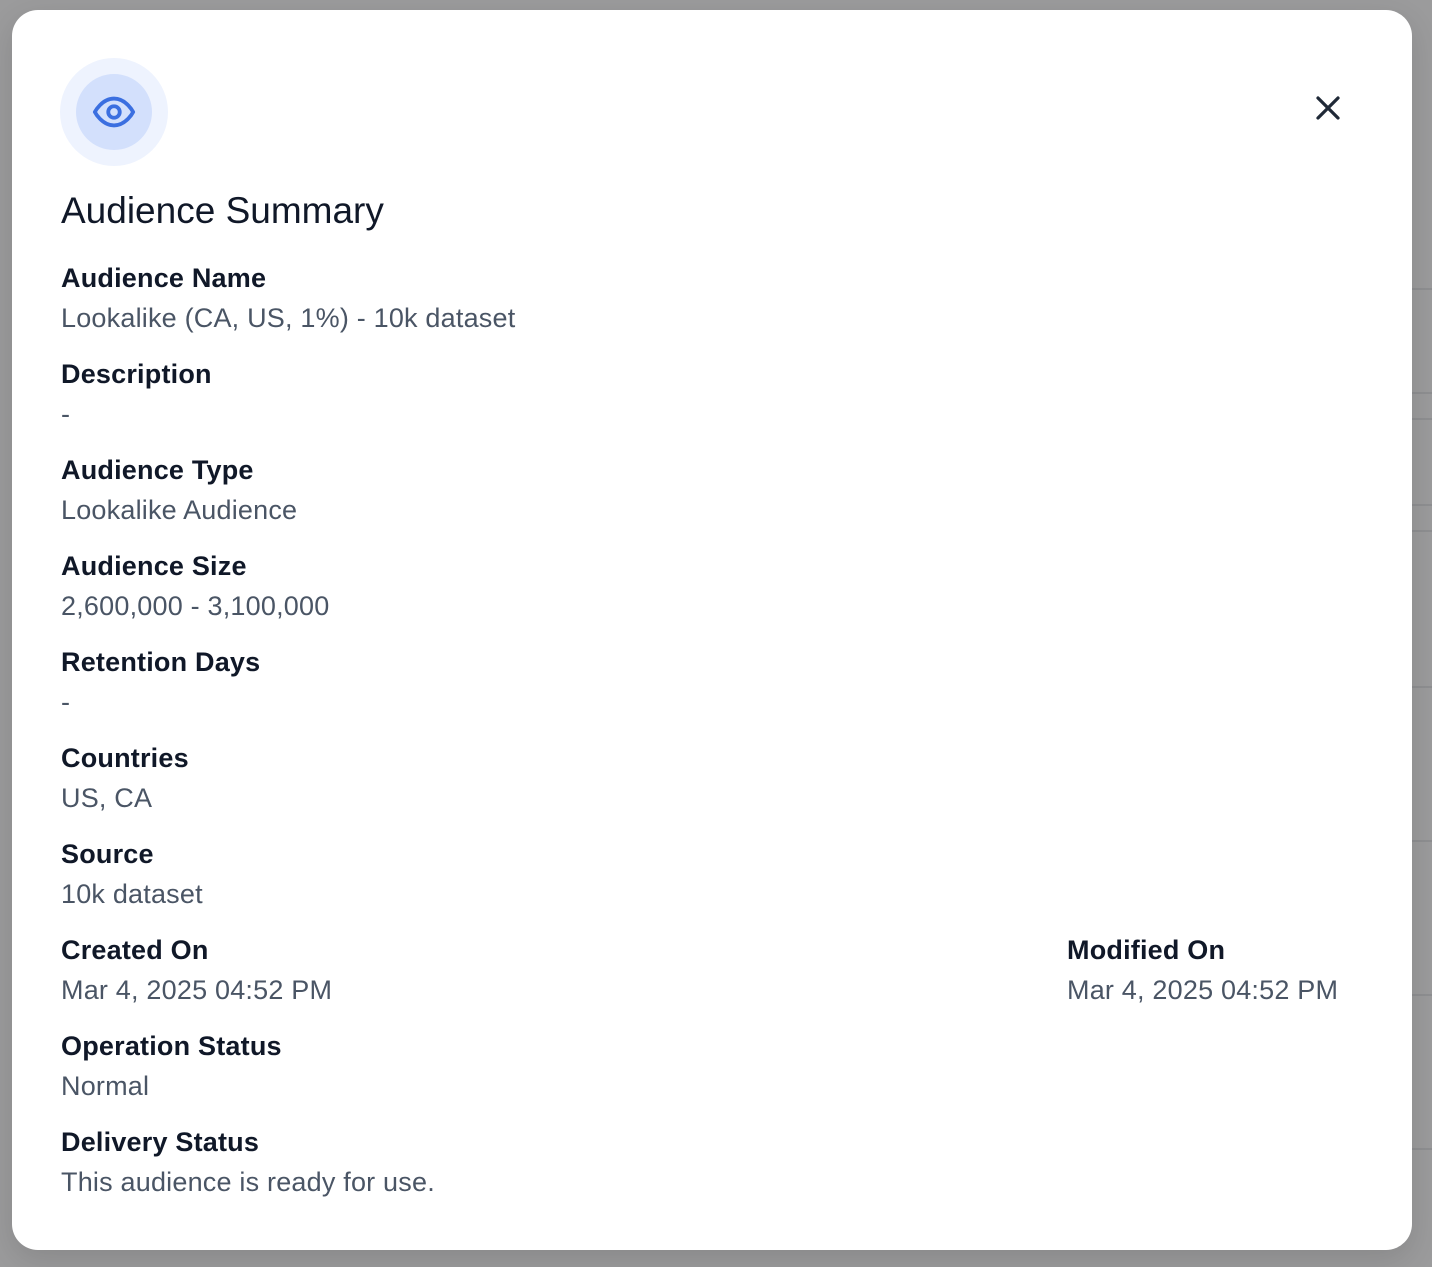 This screenshot has width=1432, height=1267. I want to click on field-label: Delivery Status, so click(160, 1142).